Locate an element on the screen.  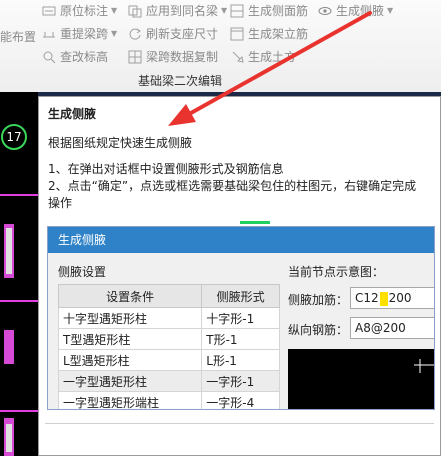
grid-copy-icon is located at coordinates (135, 57).